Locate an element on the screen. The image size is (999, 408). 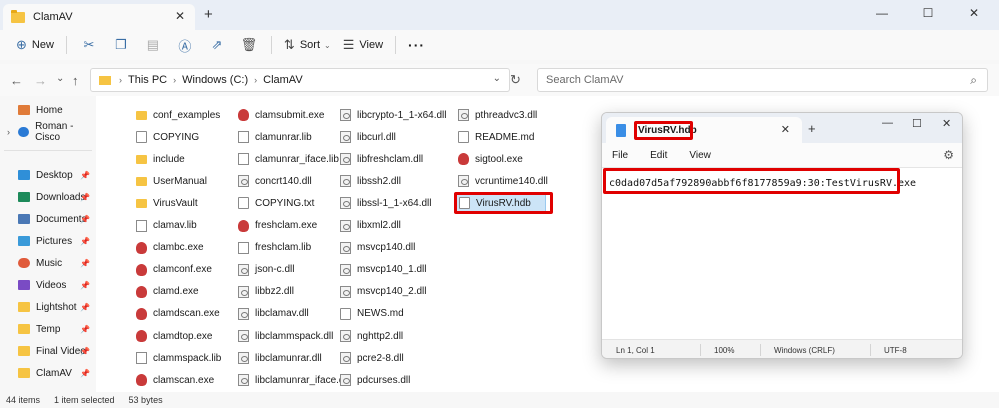
file-item: pcre2-8.dll is located at coordinates (372, 358).